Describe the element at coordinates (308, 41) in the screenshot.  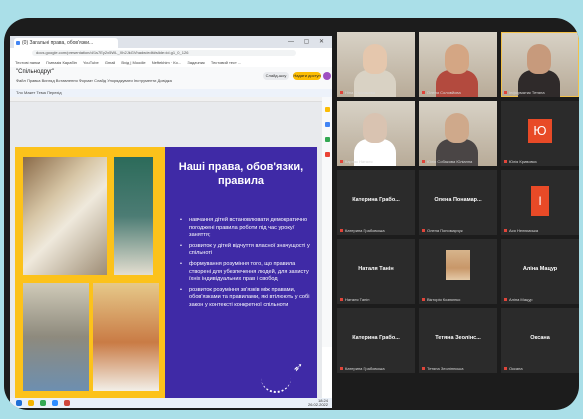
I see `window-controls: — ▢ ✕` at that location.